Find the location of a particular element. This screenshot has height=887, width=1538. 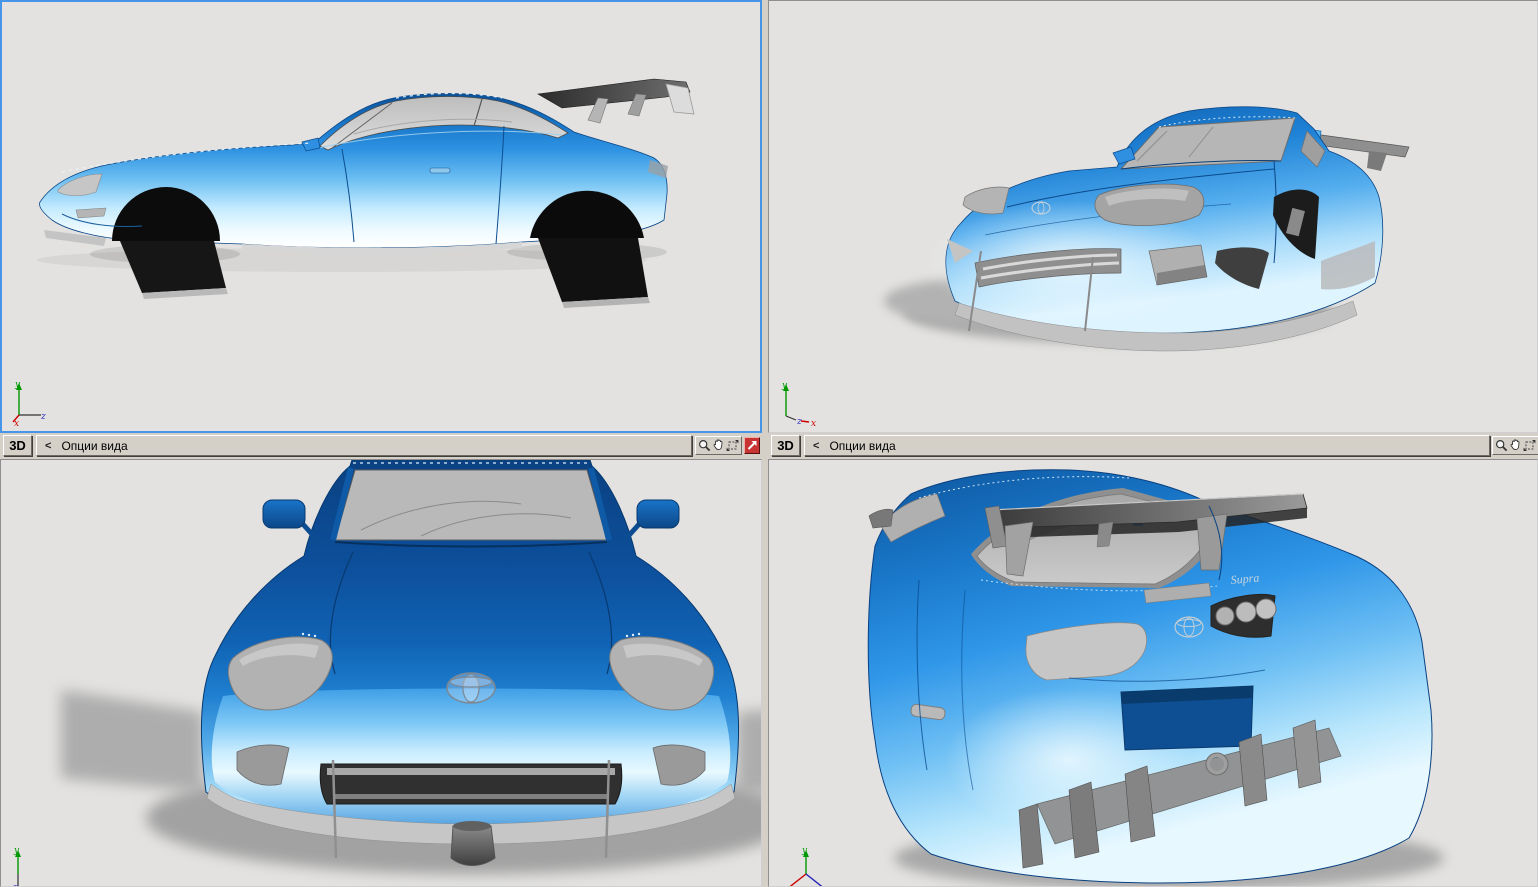

supra-side-view-render is located at coordinates (366, 193).